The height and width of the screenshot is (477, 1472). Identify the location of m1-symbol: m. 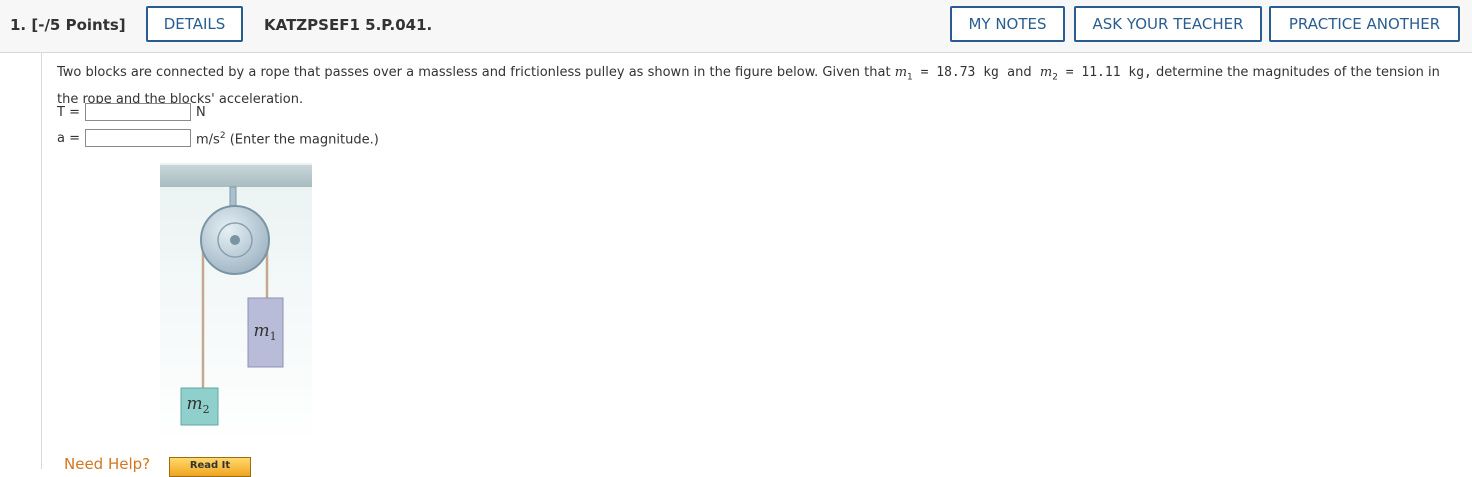
(901, 72).